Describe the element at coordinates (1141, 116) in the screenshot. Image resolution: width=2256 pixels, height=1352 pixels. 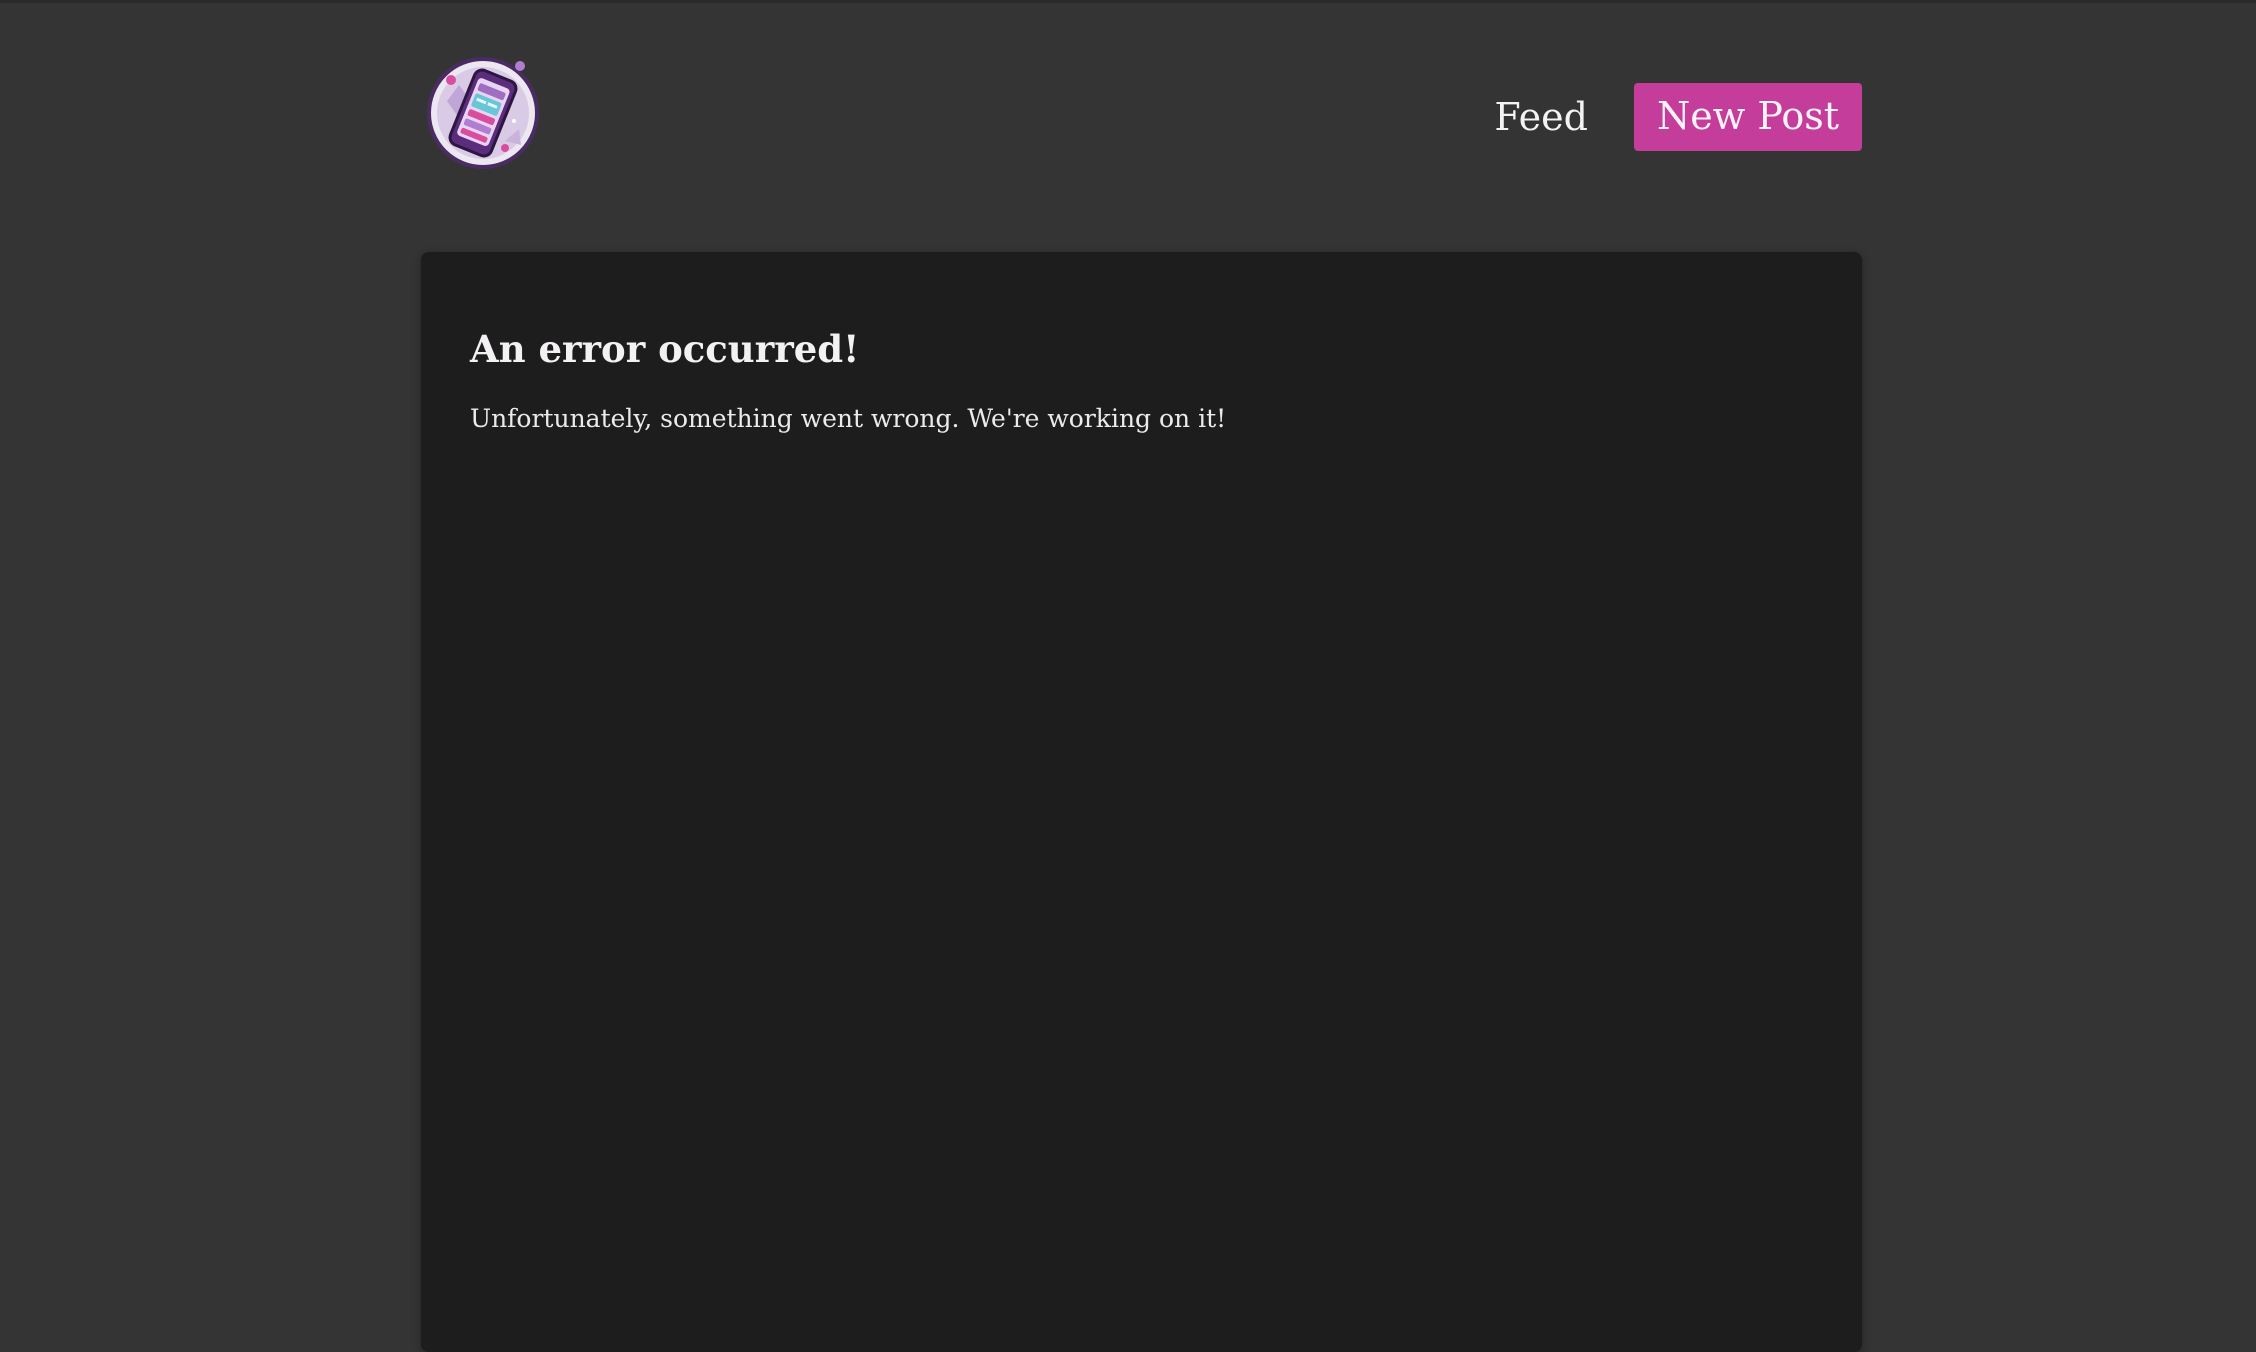
I see `main-header: Feed New Post` at that location.